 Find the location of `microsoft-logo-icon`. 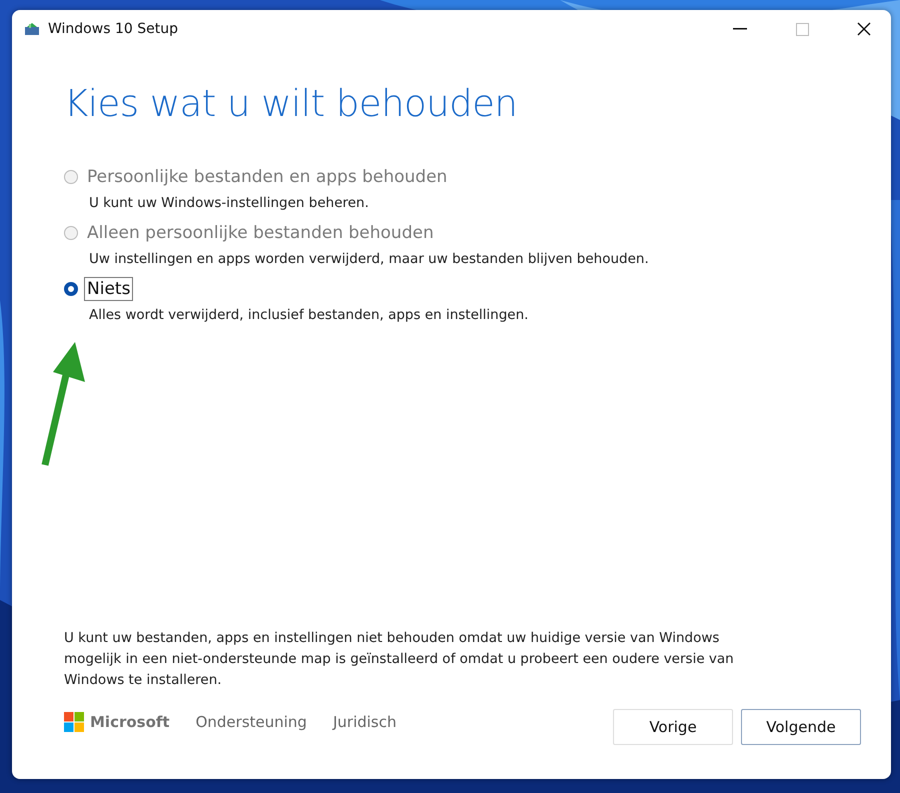

microsoft-logo-icon is located at coordinates (74, 722).